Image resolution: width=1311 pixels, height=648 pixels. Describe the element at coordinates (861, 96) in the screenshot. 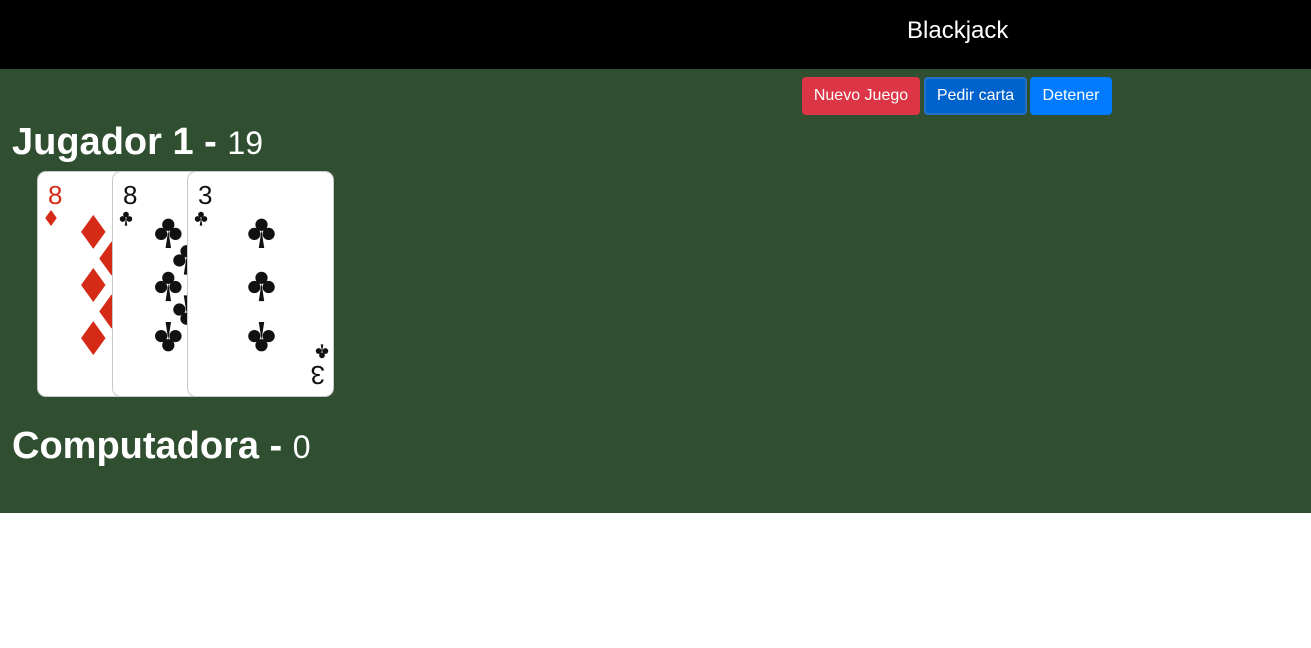

I see `new-game-button: Nuevo Juego` at that location.